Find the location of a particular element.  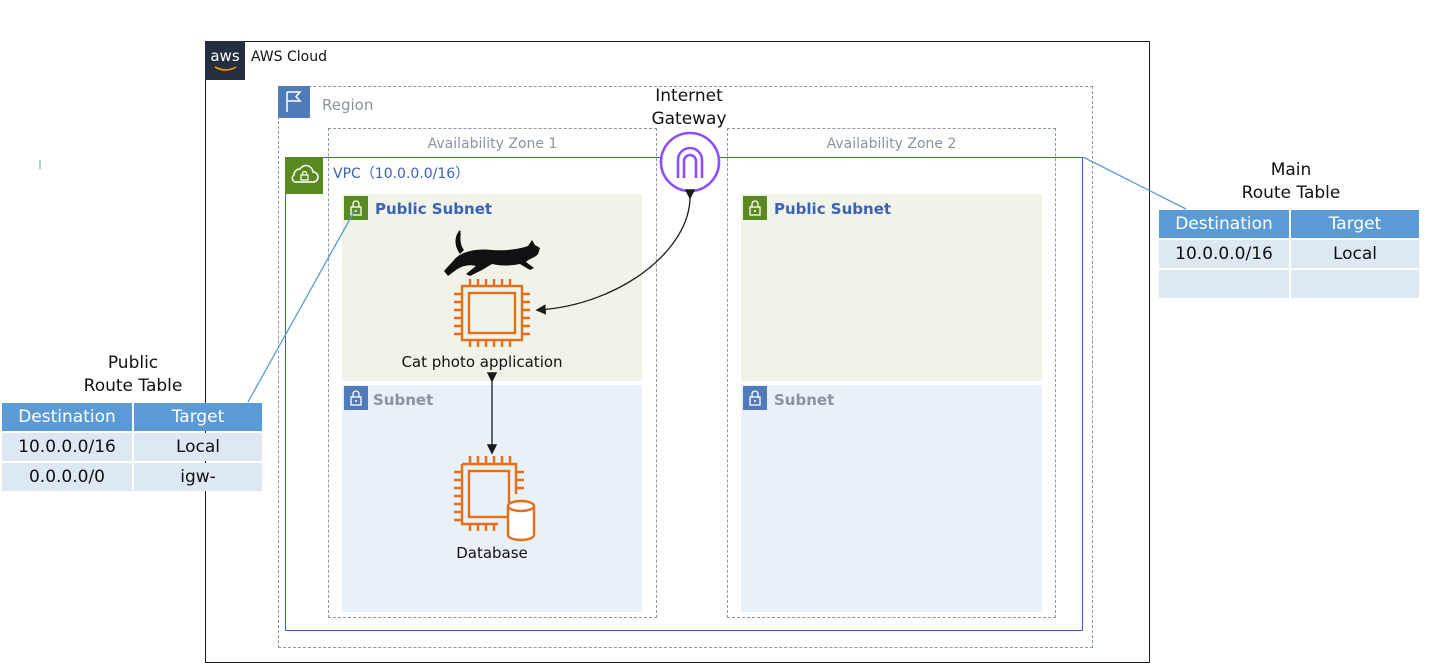

public-rt-cell: 0.0.0.0/0 is located at coordinates (67, 477).